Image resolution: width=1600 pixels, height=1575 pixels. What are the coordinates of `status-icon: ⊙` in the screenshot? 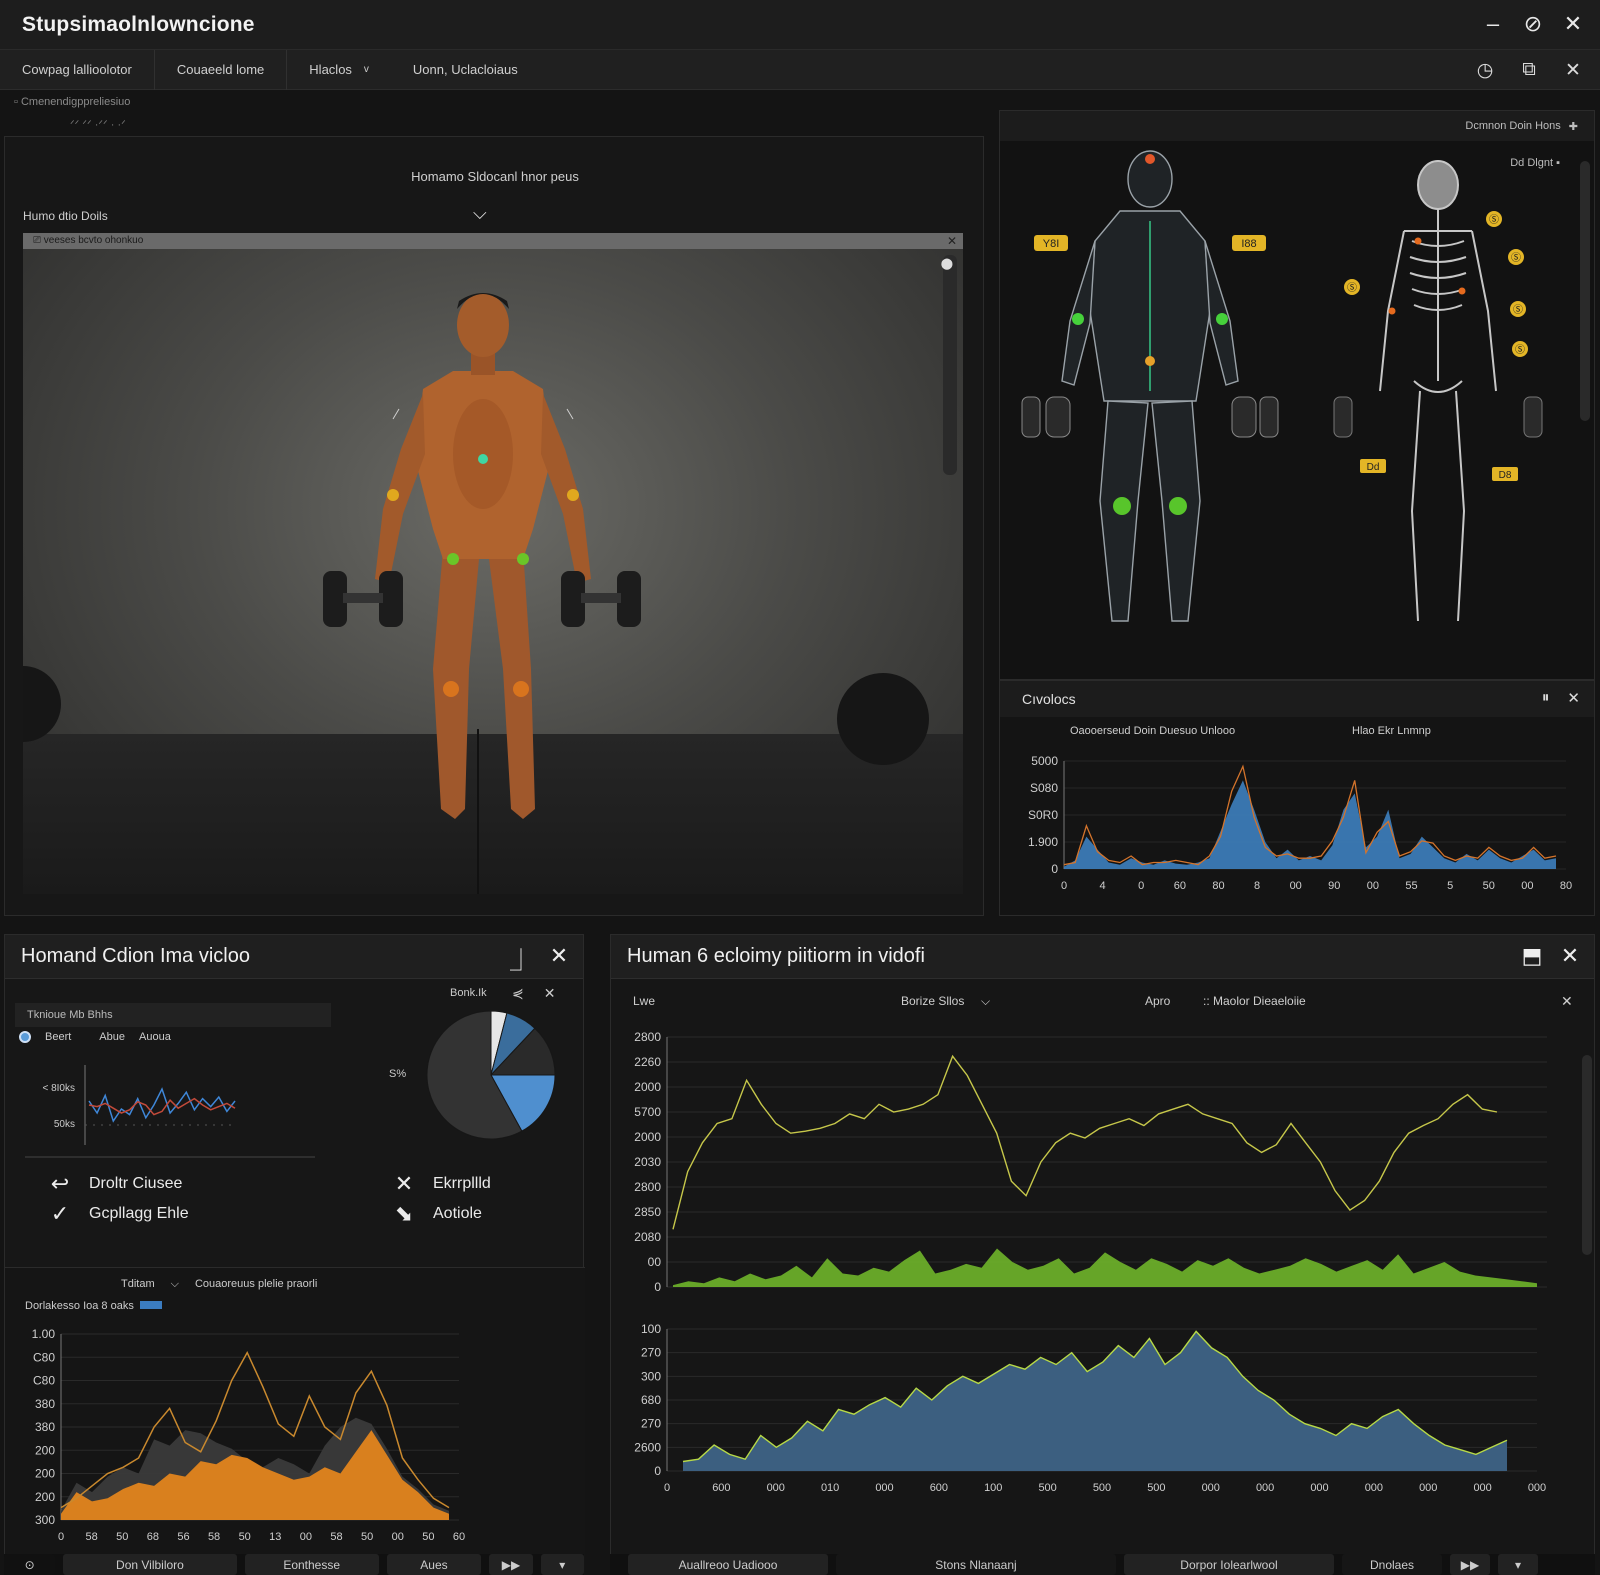 It's located at (30, 1564).